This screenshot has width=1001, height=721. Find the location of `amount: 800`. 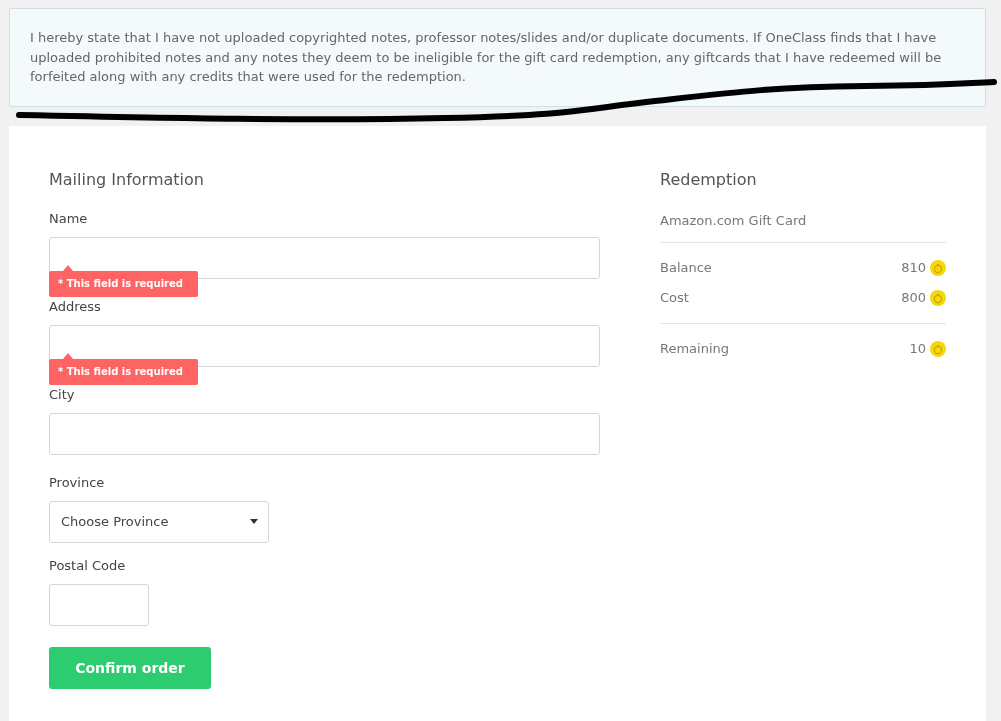

amount: 800 is located at coordinates (913, 297).